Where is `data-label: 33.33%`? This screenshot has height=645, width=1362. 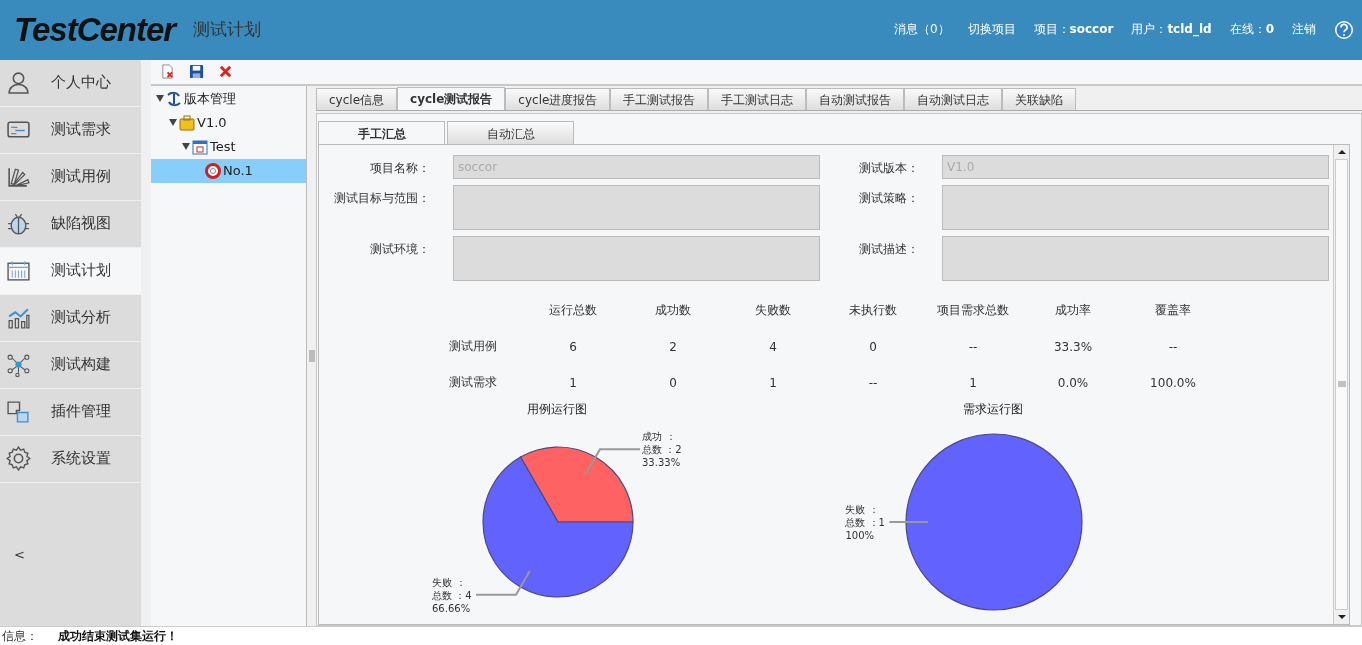 data-label: 33.33% is located at coordinates (661, 463).